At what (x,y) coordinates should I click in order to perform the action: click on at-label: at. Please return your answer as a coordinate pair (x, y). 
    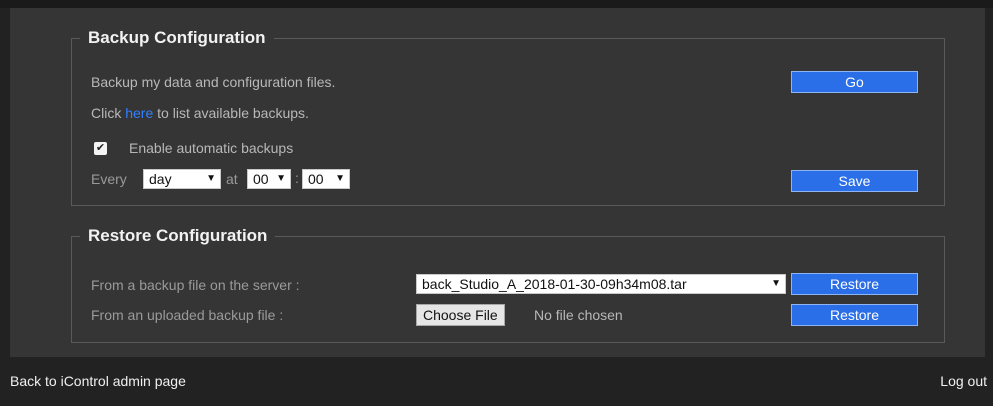
    Looking at the image, I should click on (232, 179).